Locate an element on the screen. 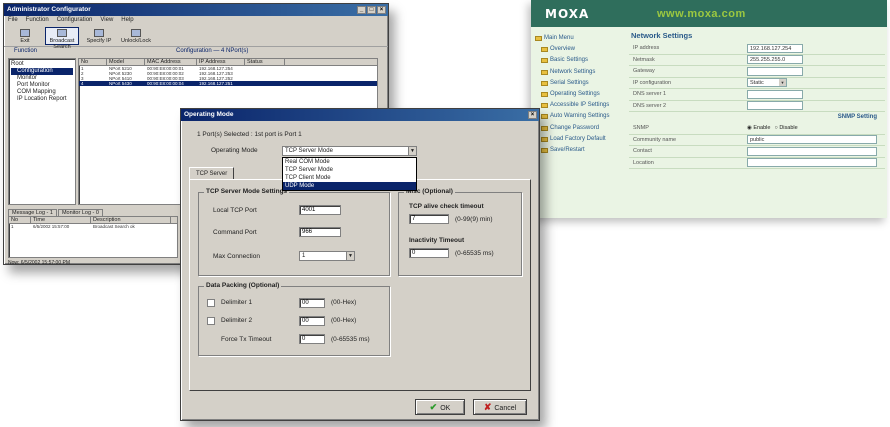  delimiter1-input: 00 is located at coordinates (312, 303).